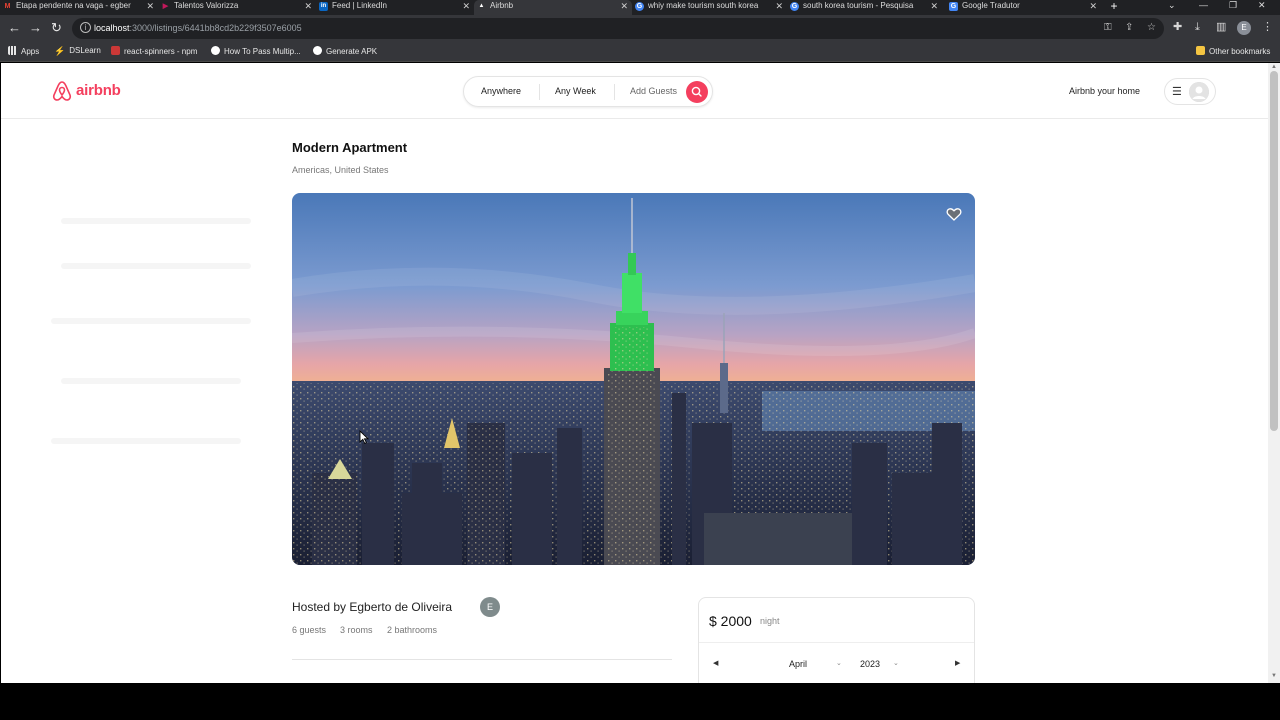 The width and height of the screenshot is (1280, 720). What do you see at coordinates (1114, 7) in the screenshot?
I see `new-tab-button: +` at bounding box center [1114, 7].